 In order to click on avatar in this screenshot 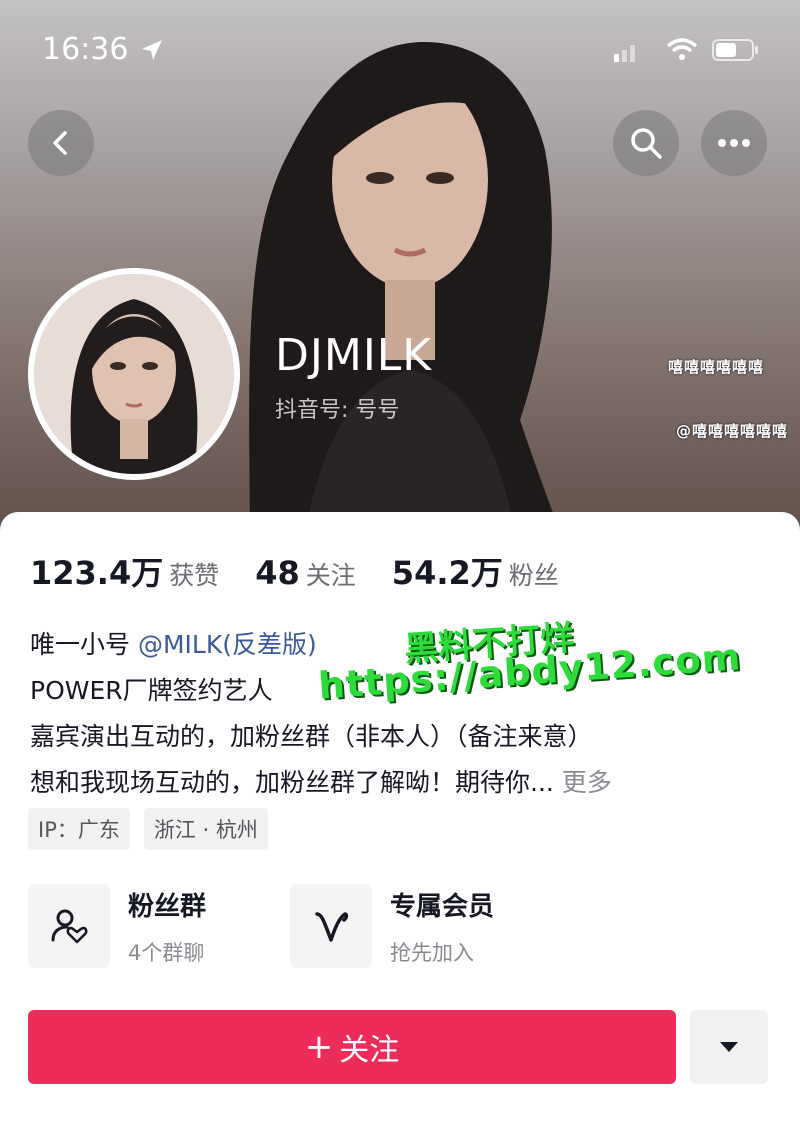, I will do `click(134, 374)`.